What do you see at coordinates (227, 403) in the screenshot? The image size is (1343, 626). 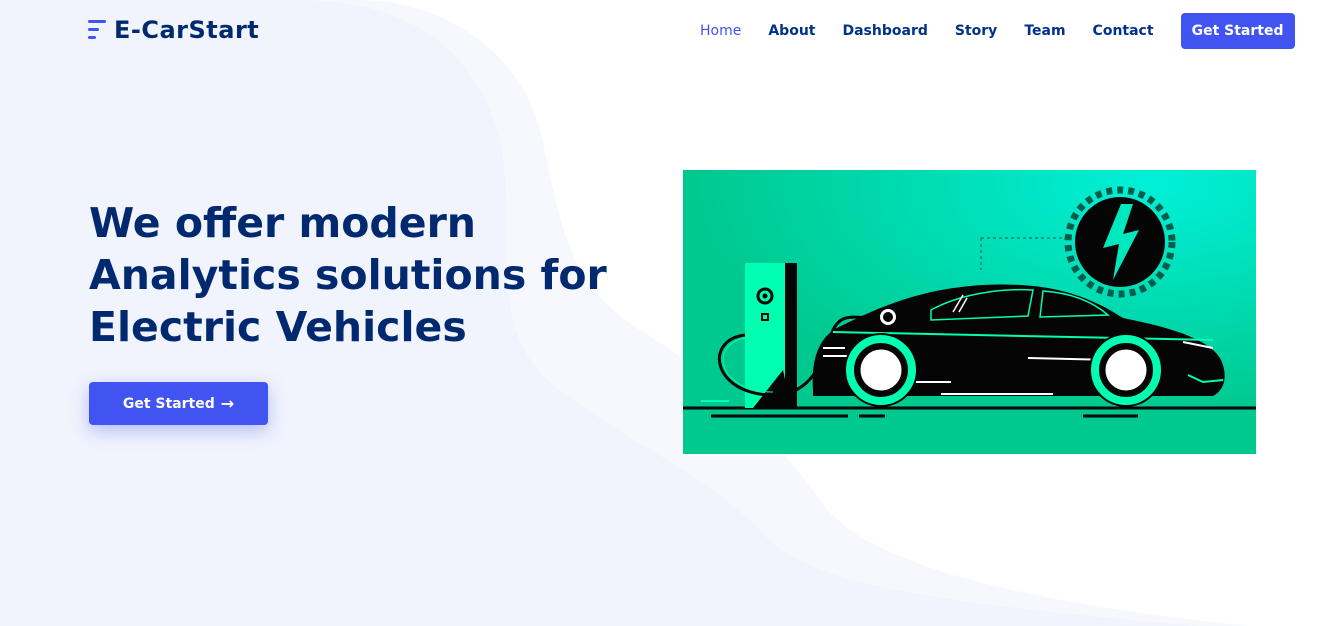 I see `arrow-right-icon: →` at bounding box center [227, 403].